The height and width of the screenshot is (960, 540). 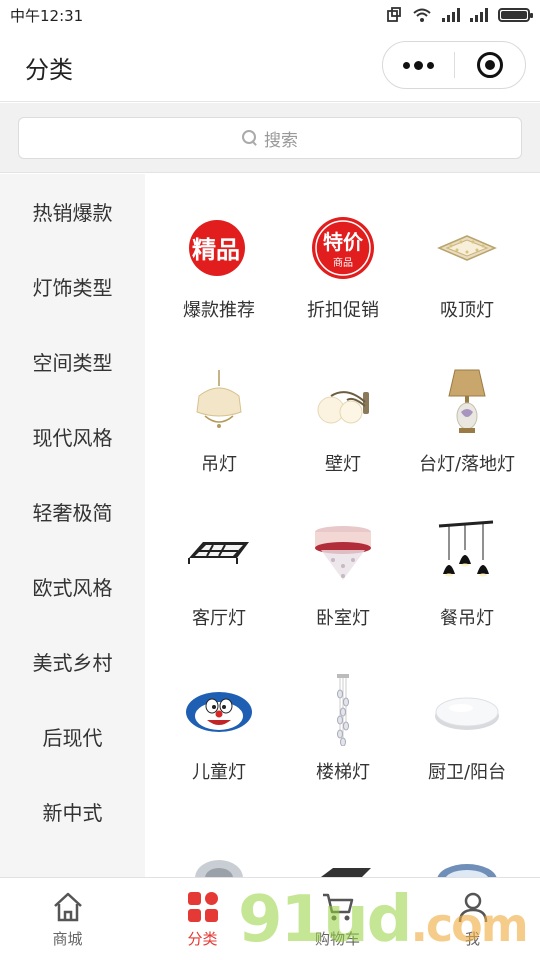 I want to click on category-item-bedroom-light: 卧室灯, so click(x=343, y=575).